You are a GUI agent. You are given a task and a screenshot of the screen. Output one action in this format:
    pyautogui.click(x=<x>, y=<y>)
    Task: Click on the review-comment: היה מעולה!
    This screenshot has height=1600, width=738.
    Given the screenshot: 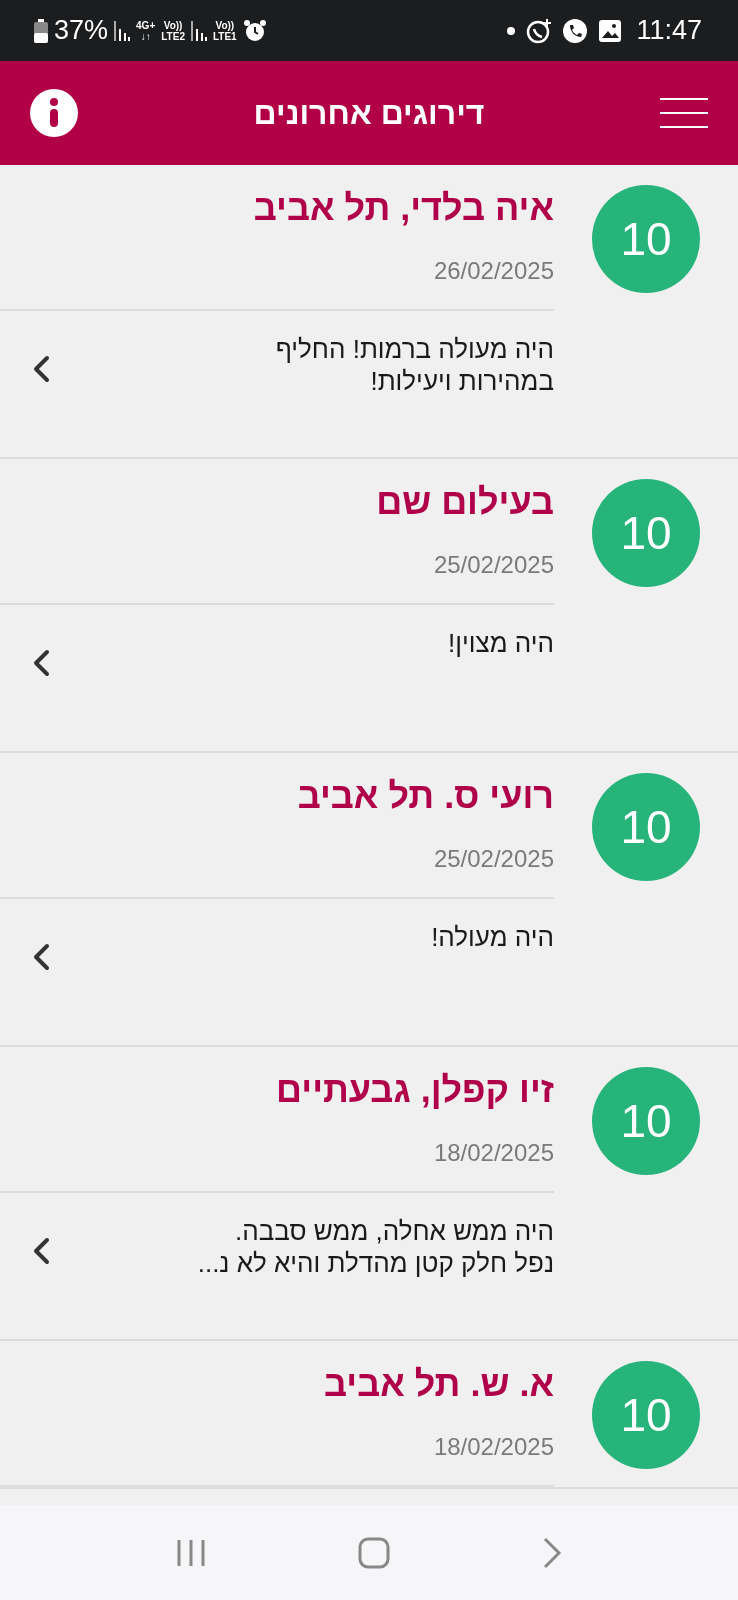 What is the action you would take?
    pyautogui.click(x=492, y=937)
    